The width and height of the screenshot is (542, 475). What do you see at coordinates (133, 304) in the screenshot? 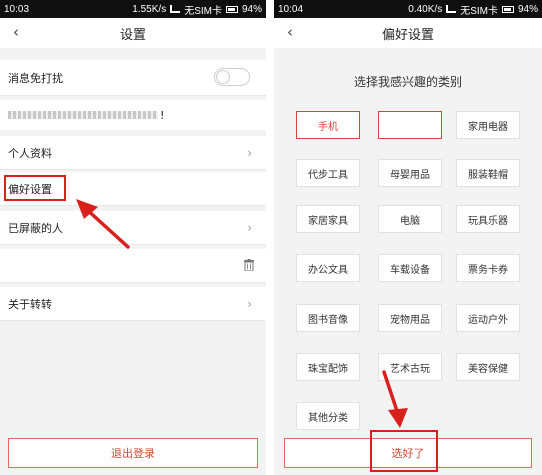
I see `settings-item-about: 关于转转 ›` at bounding box center [133, 304].